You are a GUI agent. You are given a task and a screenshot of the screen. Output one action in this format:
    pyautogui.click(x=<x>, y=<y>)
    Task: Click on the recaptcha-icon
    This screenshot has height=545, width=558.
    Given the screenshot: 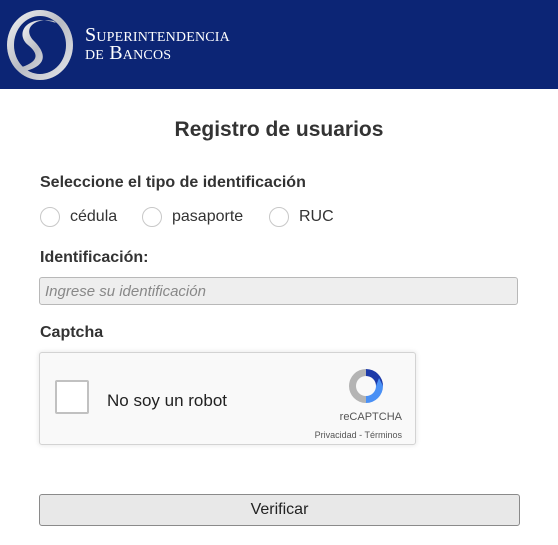 What is the action you would take?
    pyautogui.click(x=366, y=386)
    